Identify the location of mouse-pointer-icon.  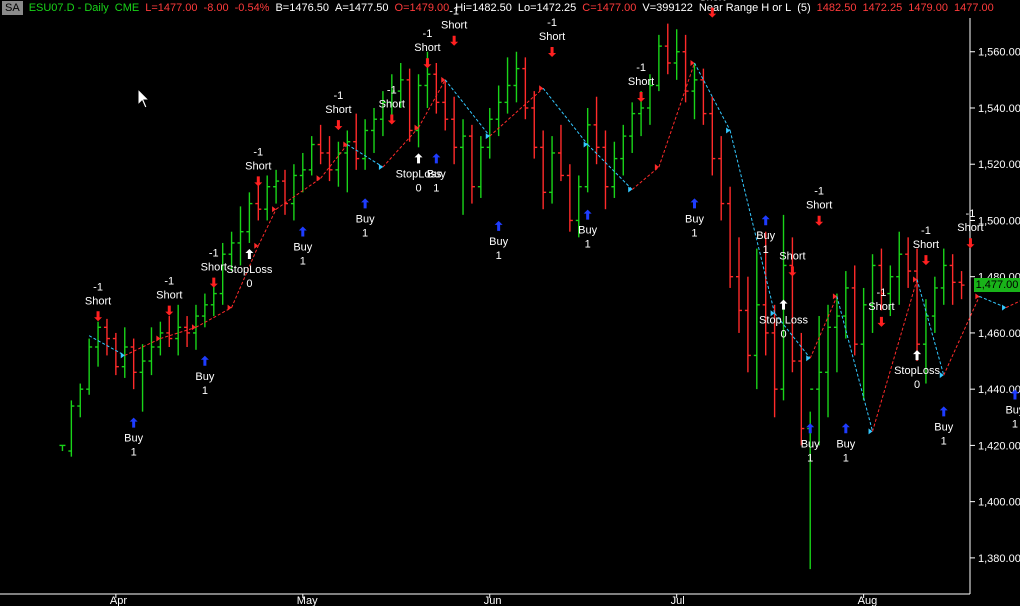
(144, 98).